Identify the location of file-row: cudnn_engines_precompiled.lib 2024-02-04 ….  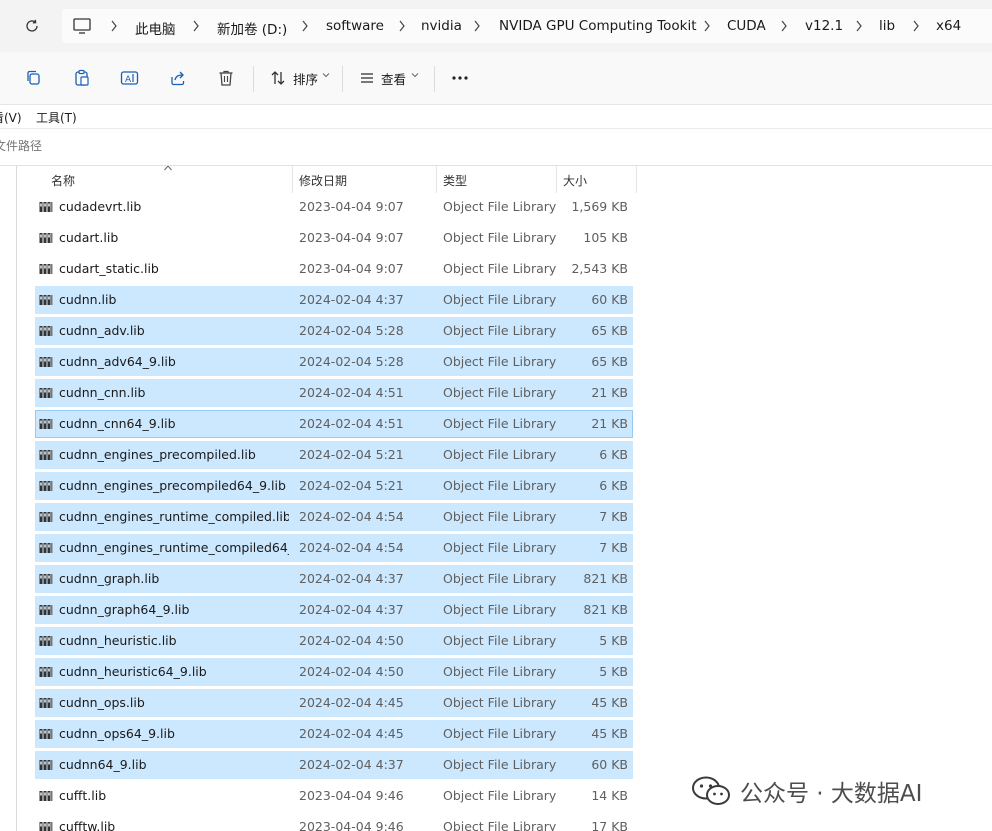
(334, 455).